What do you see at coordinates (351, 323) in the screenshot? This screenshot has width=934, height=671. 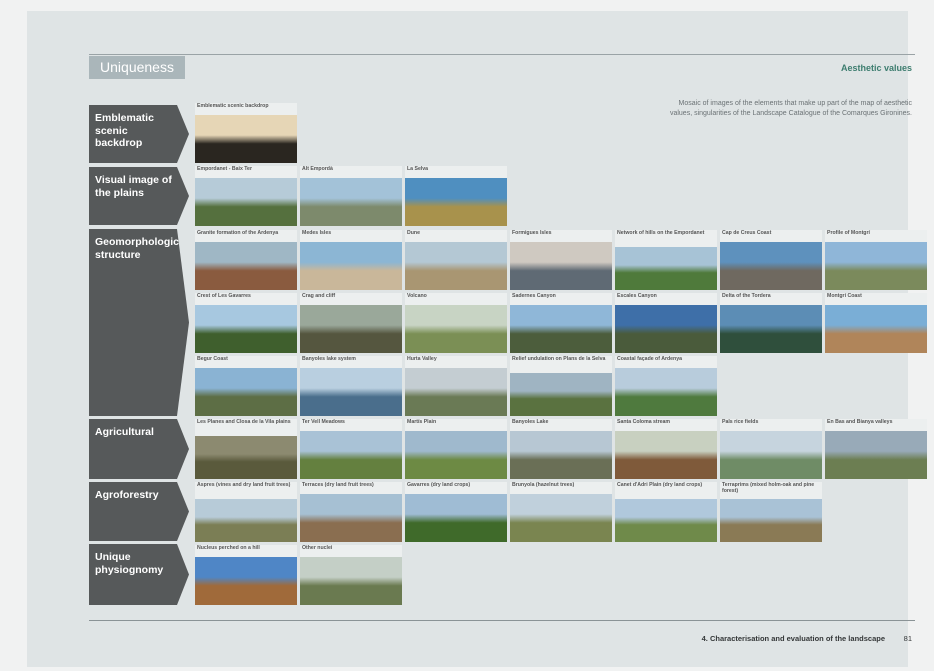 I see `photo-tile: Crag and cliff` at bounding box center [351, 323].